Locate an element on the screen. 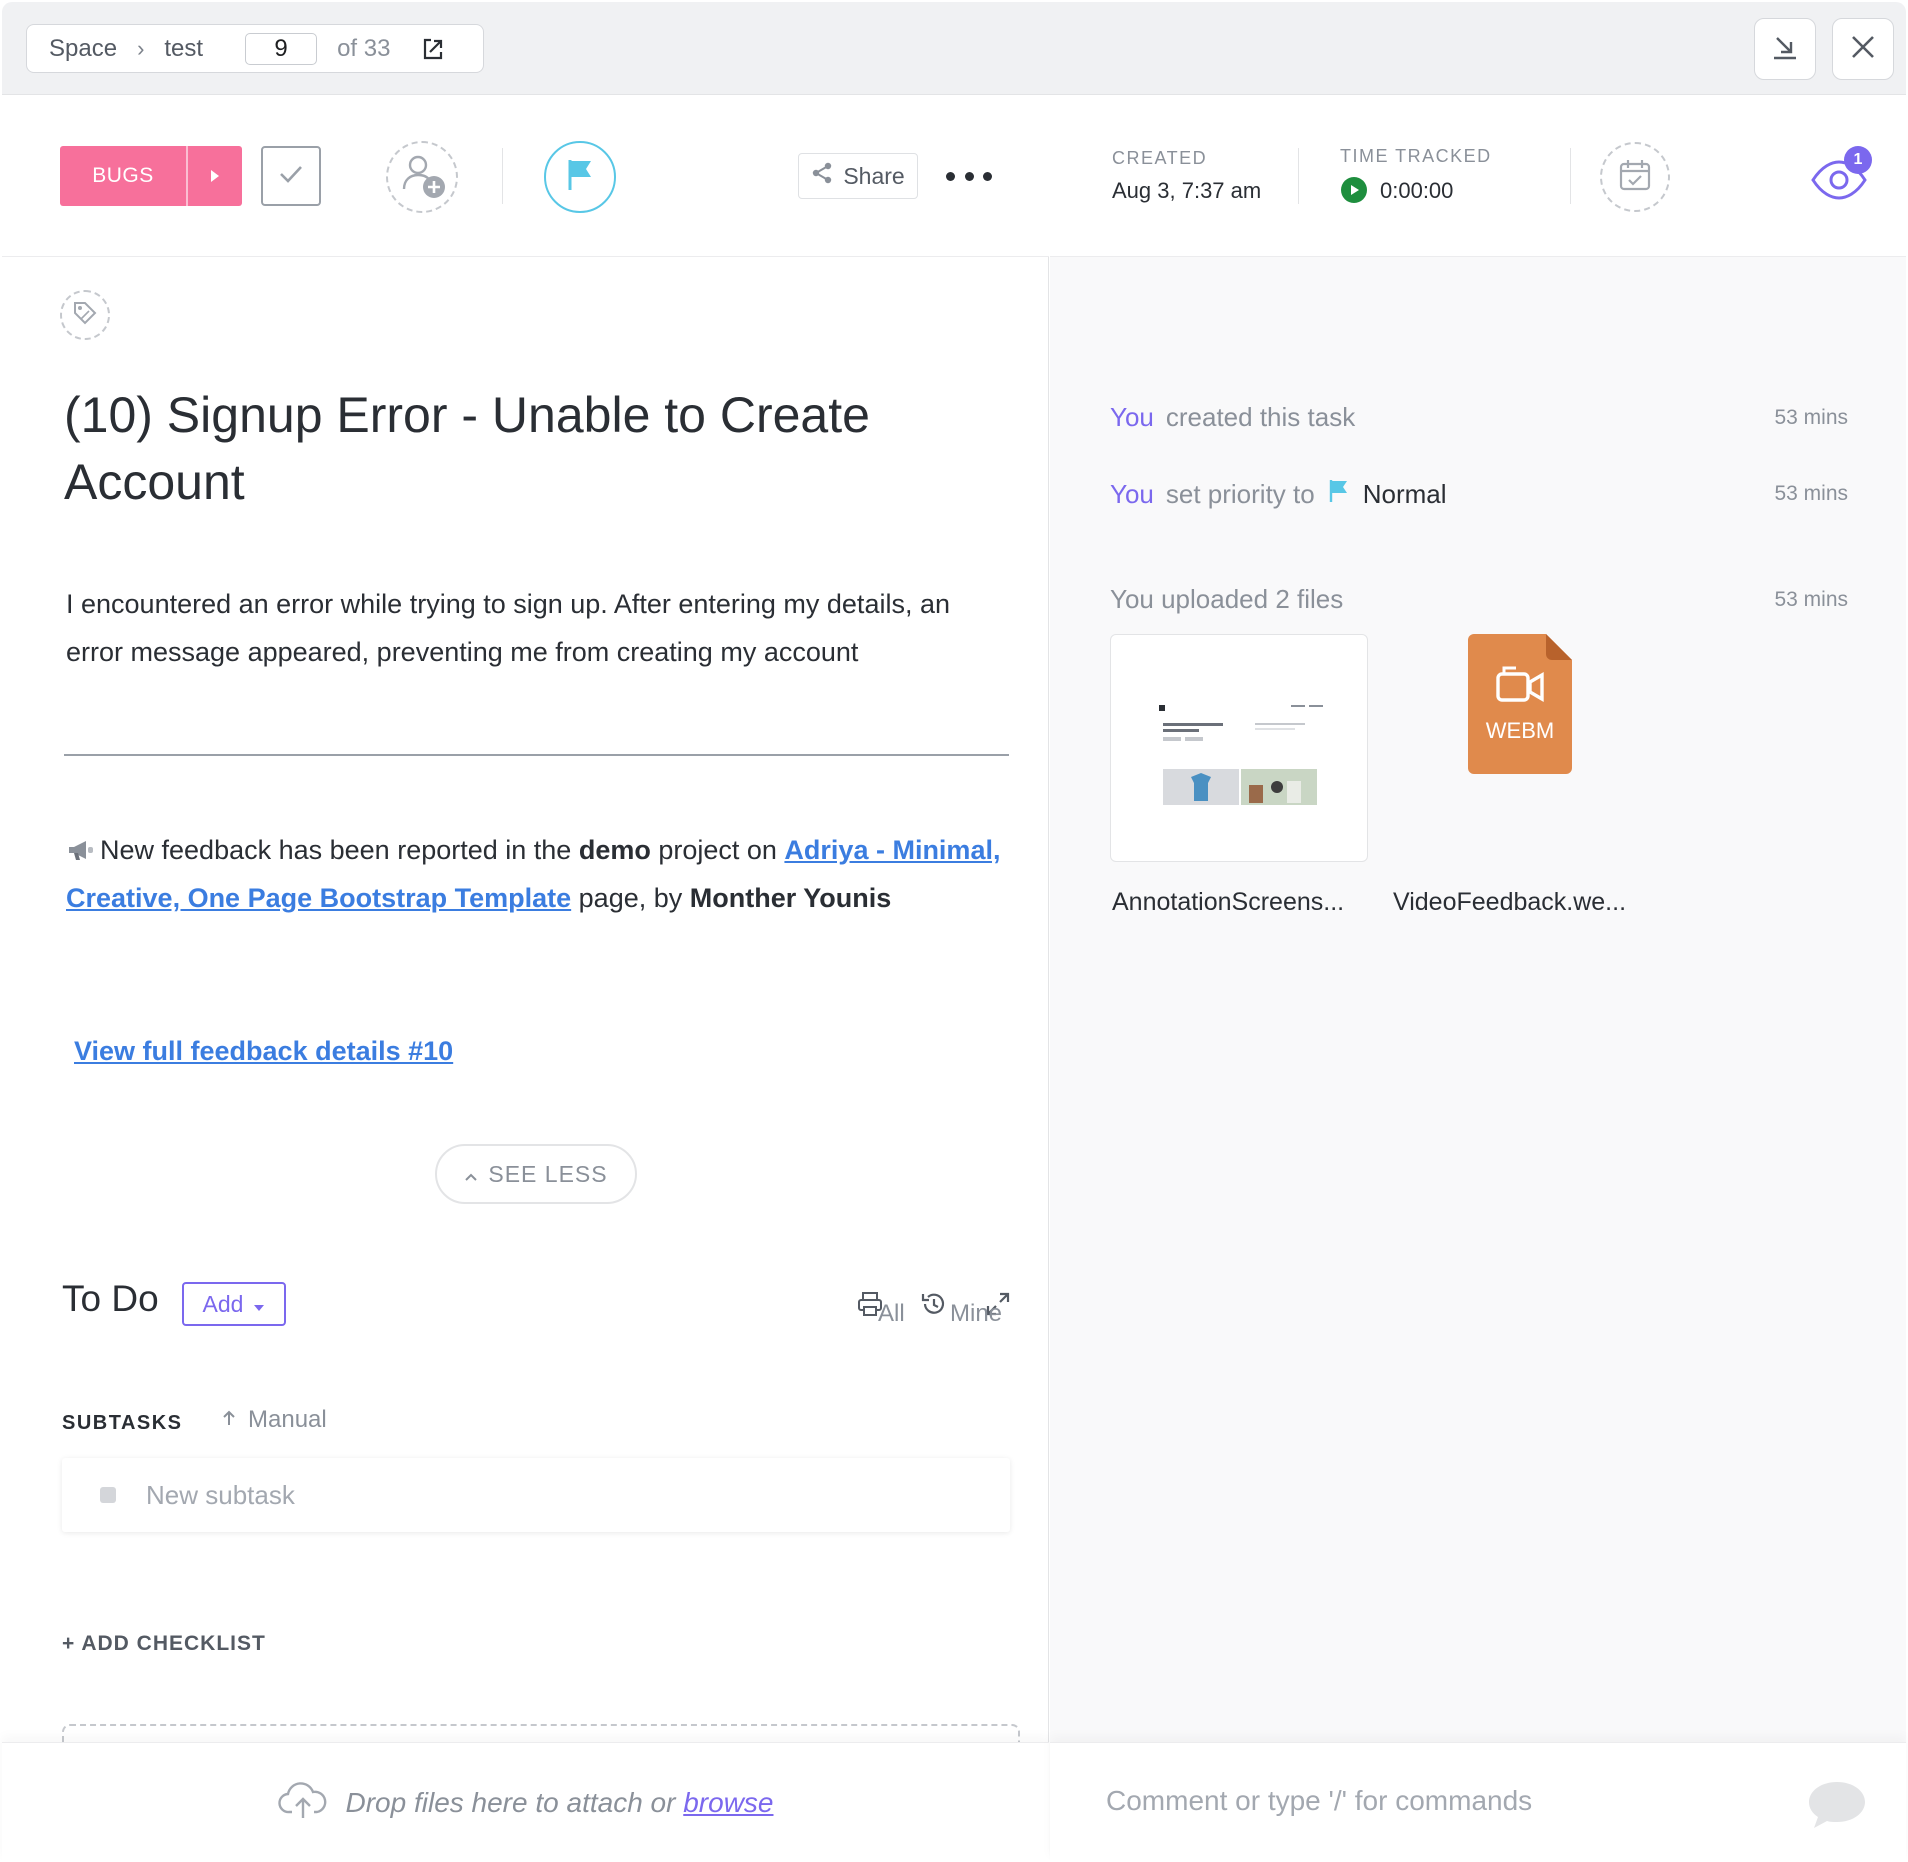 The image size is (1908, 1862). comment-box: Comment or type '/' for commands is located at coordinates (1478, 1802).